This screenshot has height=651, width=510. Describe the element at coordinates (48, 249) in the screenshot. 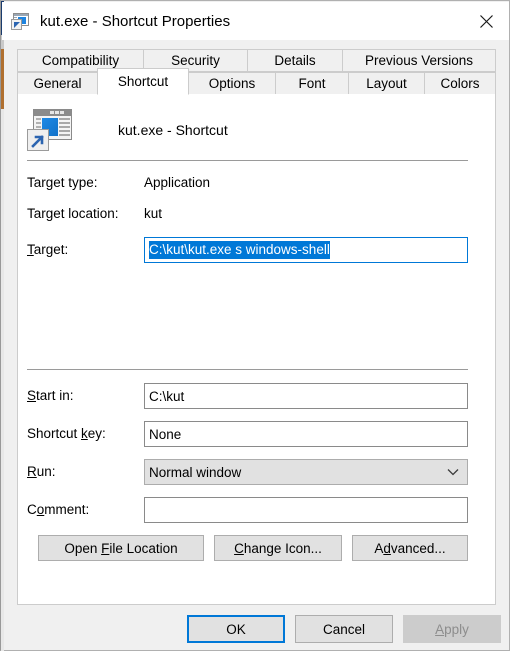

I see `target-label: Target:` at that location.